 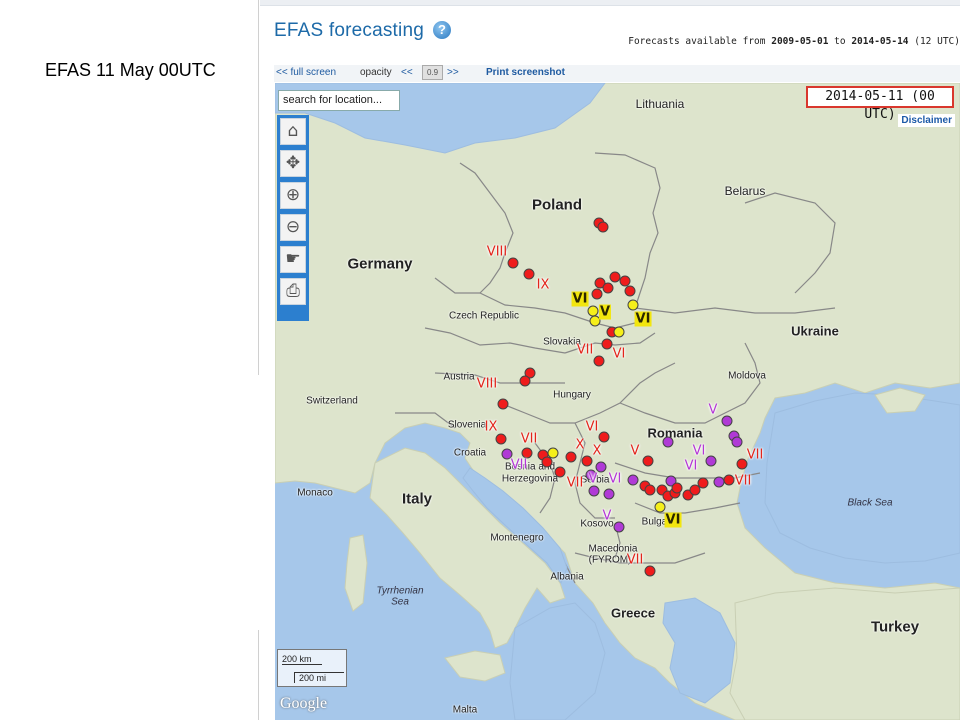 What do you see at coordinates (293, 259) in the screenshot?
I see `info-icon: ☛` at bounding box center [293, 259].